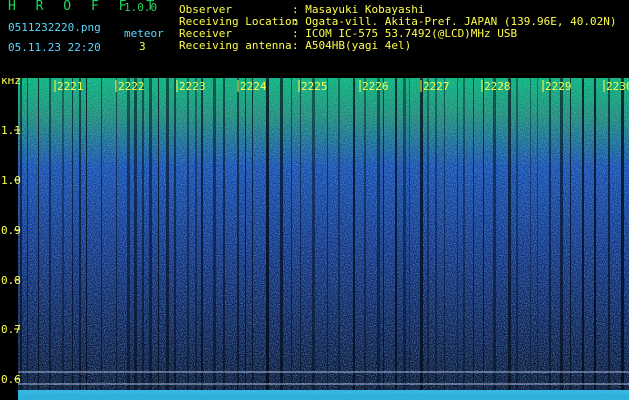 Image resolution: width=629 pixels, height=400 pixels. I want to click on time-label: 2226, so click(375, 86).